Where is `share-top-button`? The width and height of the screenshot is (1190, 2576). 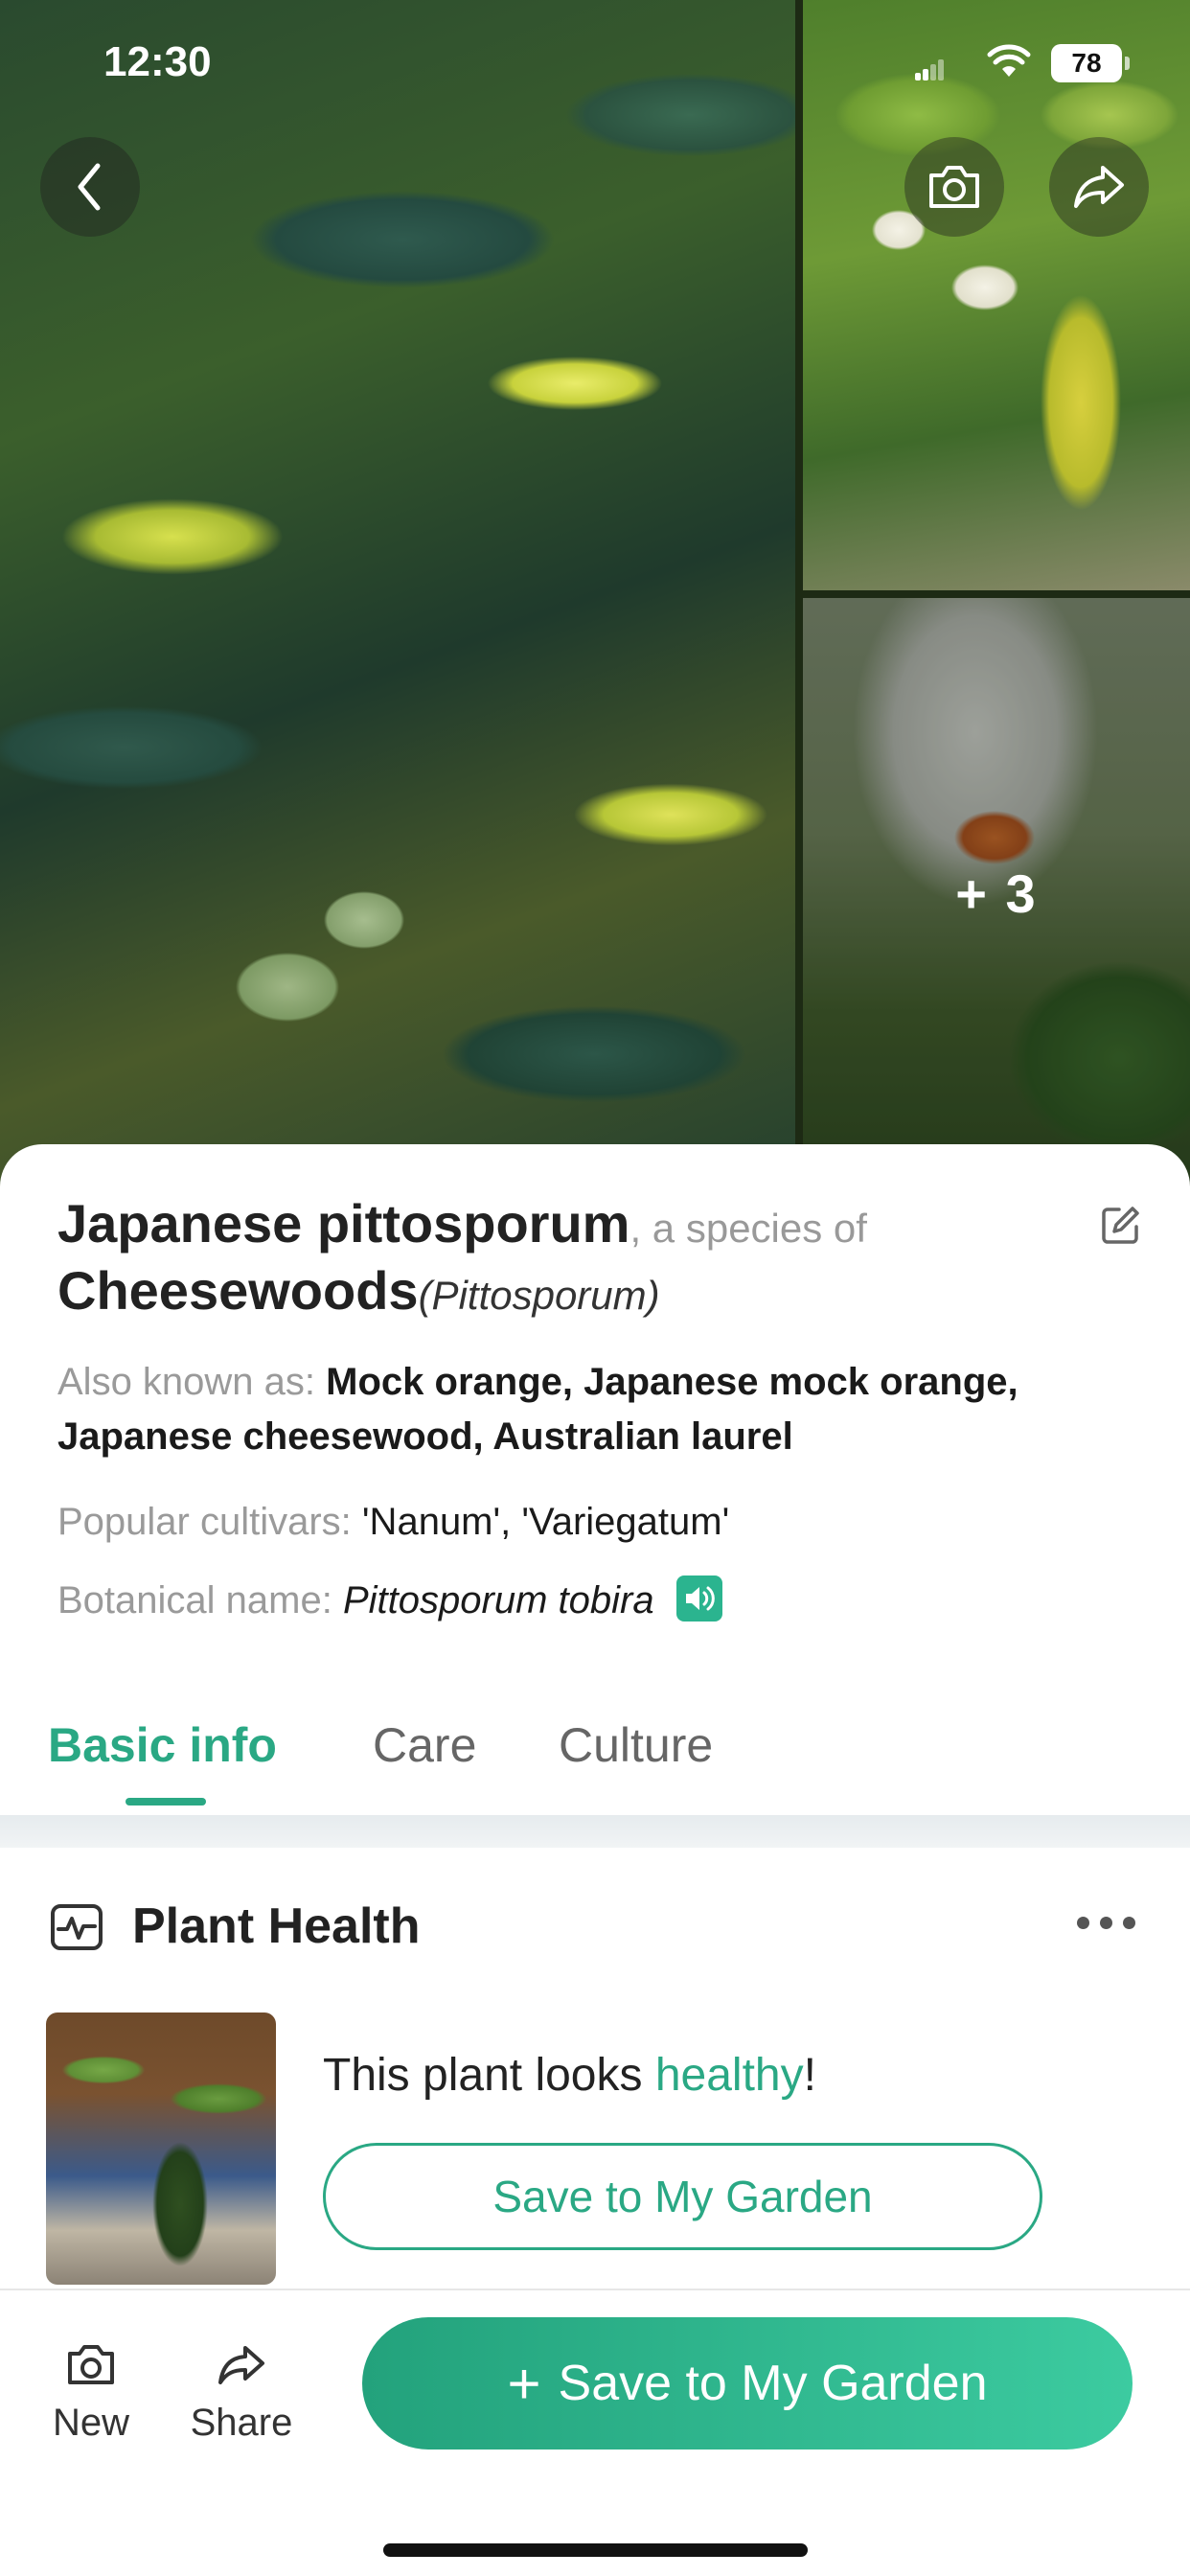 share-top-button is located at coordinates (1099, 187).